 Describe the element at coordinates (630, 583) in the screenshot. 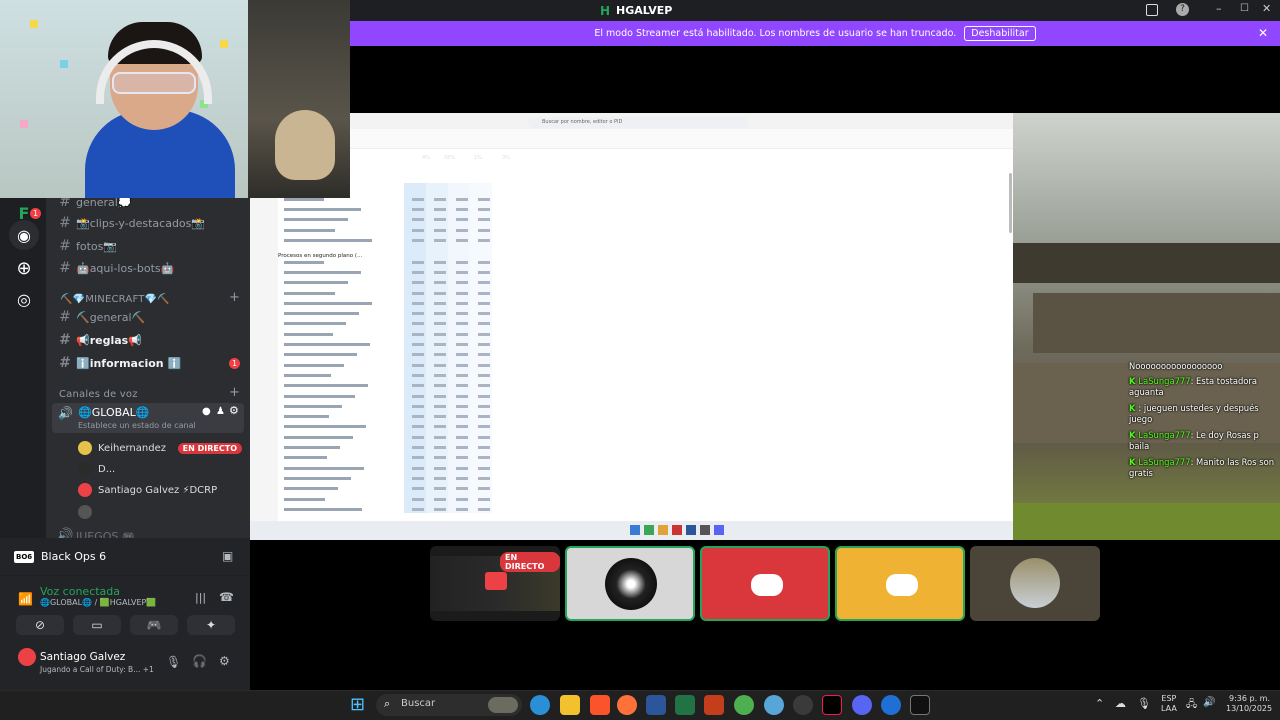

I see `tile-user-dragon` at that location.